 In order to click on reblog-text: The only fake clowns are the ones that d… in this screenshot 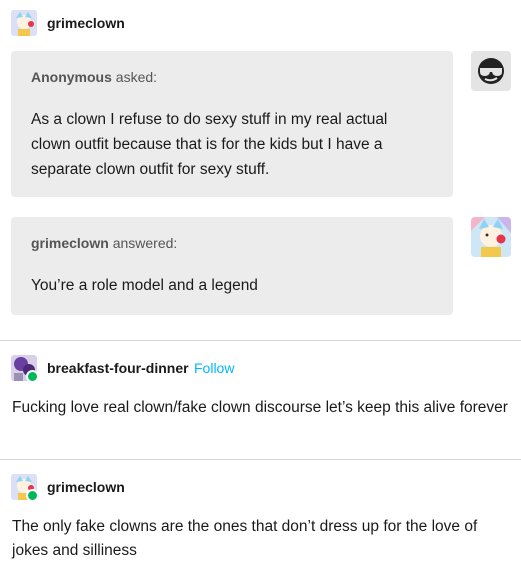, I will do `click(245, 538)`.